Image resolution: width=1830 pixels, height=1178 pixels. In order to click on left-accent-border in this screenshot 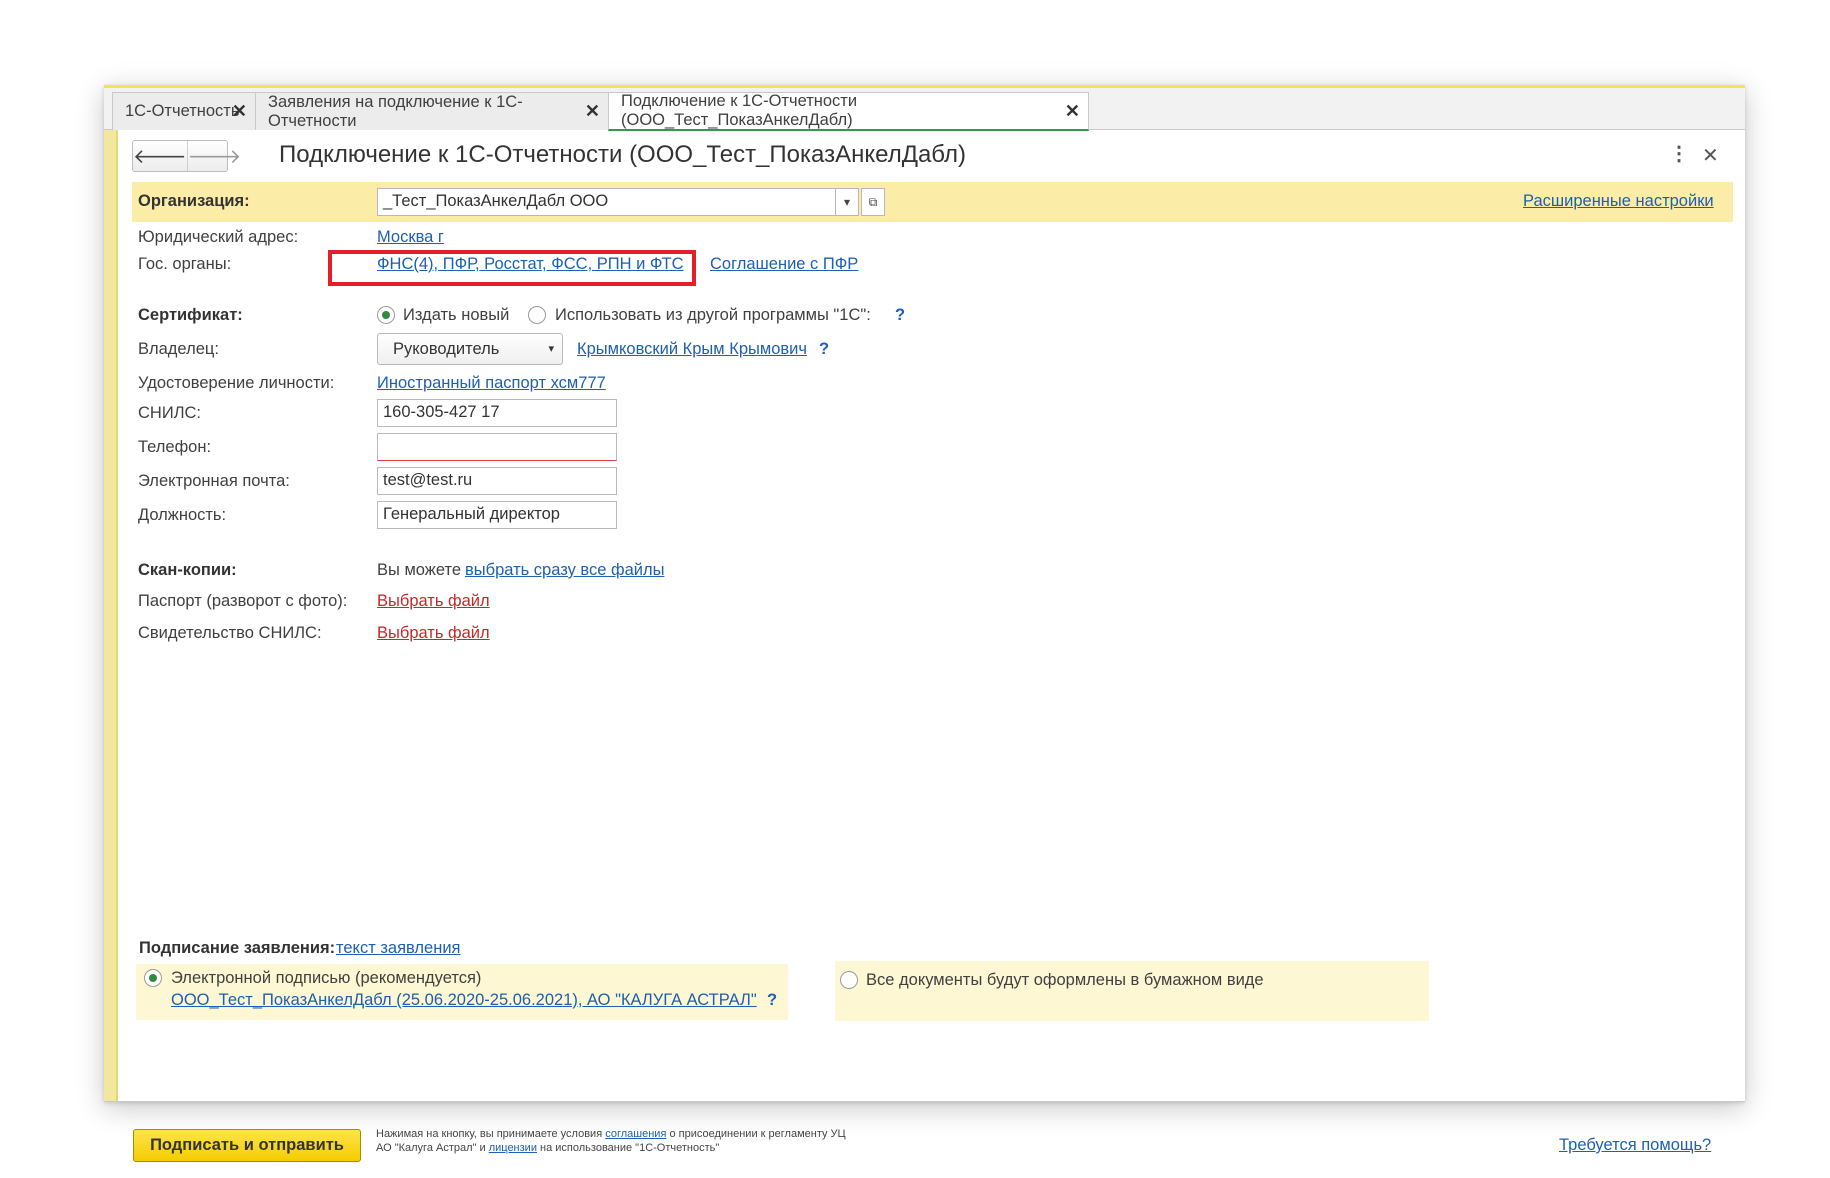, I will do `click(117, 616)`.